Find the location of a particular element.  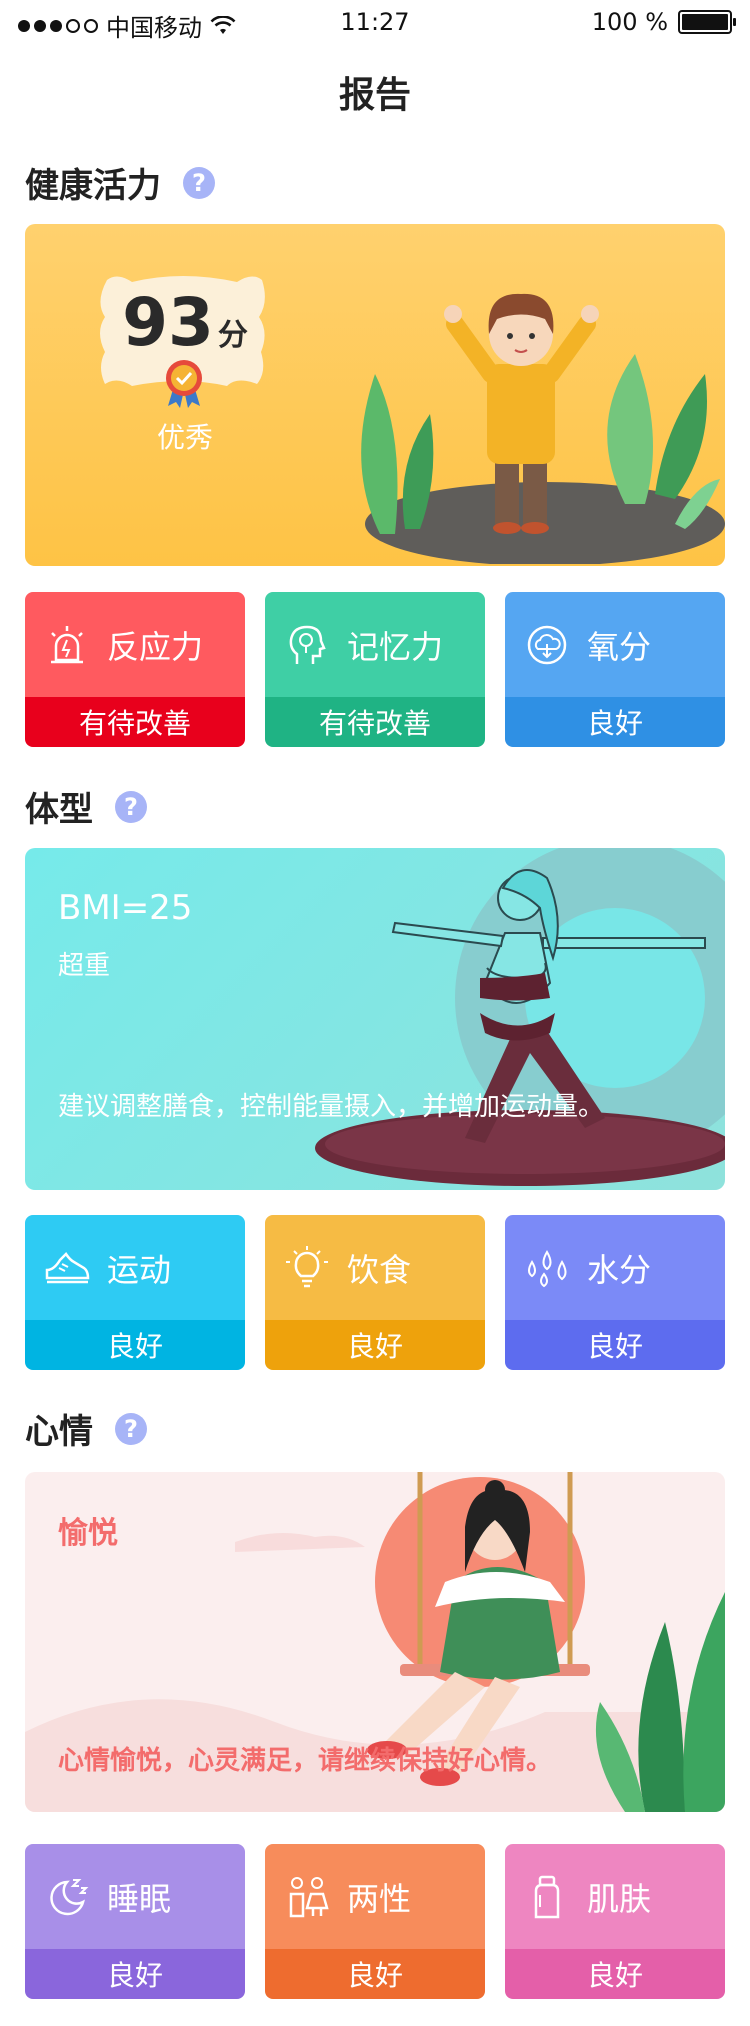

water-drops-icon is located at coordinates (547, 1268).